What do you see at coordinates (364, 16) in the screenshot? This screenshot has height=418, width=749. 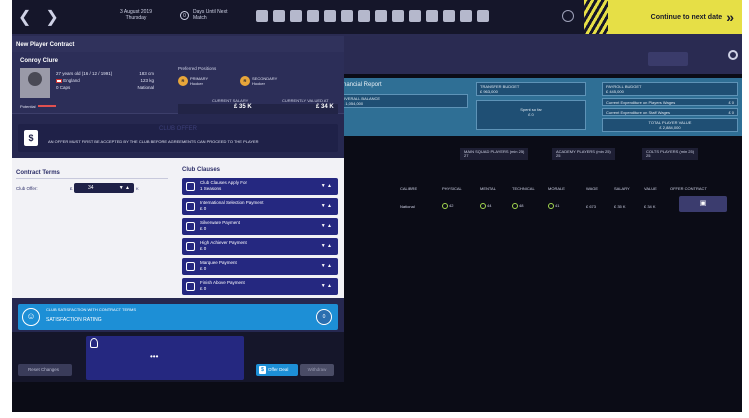 I see `stats-icon` at bounding box center [364, 16].